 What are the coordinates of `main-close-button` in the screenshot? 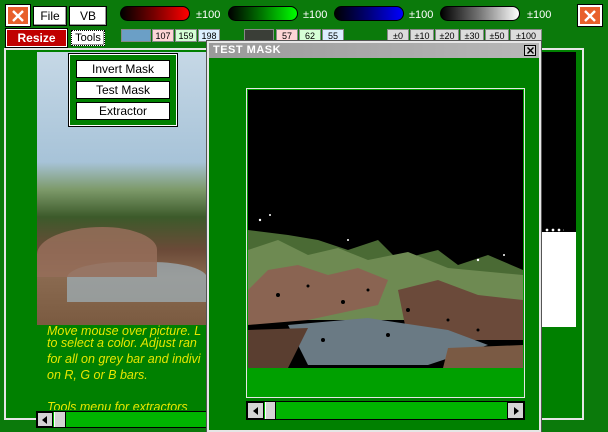 It's located at (18, 15).